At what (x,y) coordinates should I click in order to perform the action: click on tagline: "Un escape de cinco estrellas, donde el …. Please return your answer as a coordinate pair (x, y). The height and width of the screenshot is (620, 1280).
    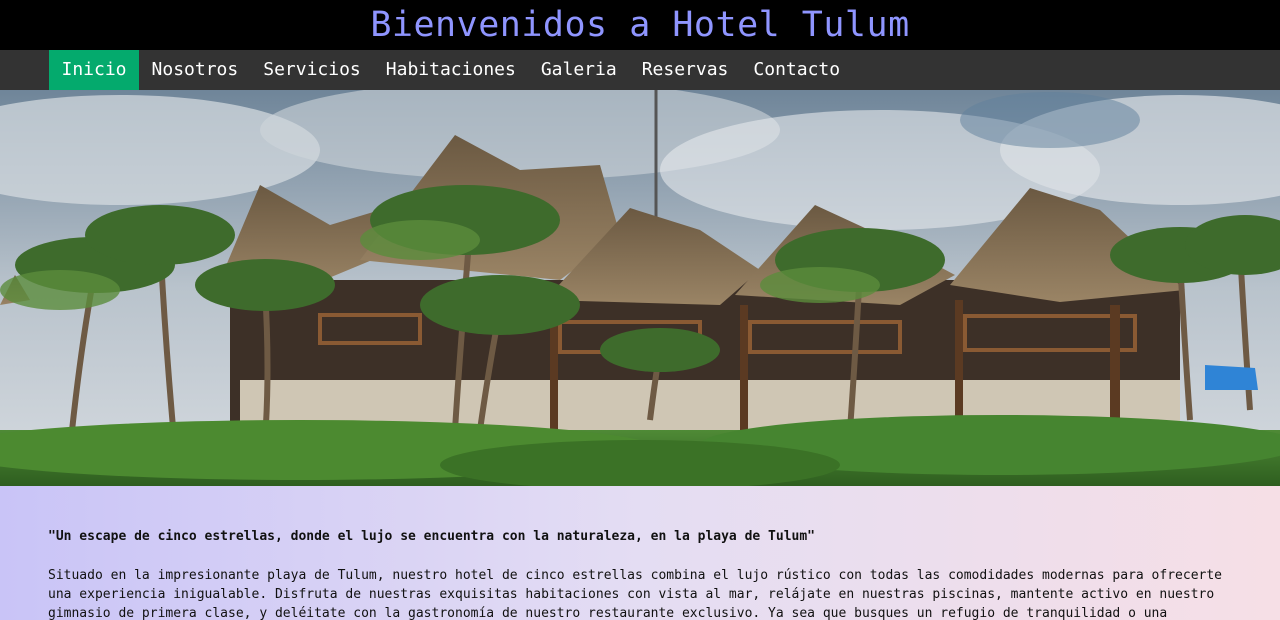
    Looking at the image, I should click on (432, 536).